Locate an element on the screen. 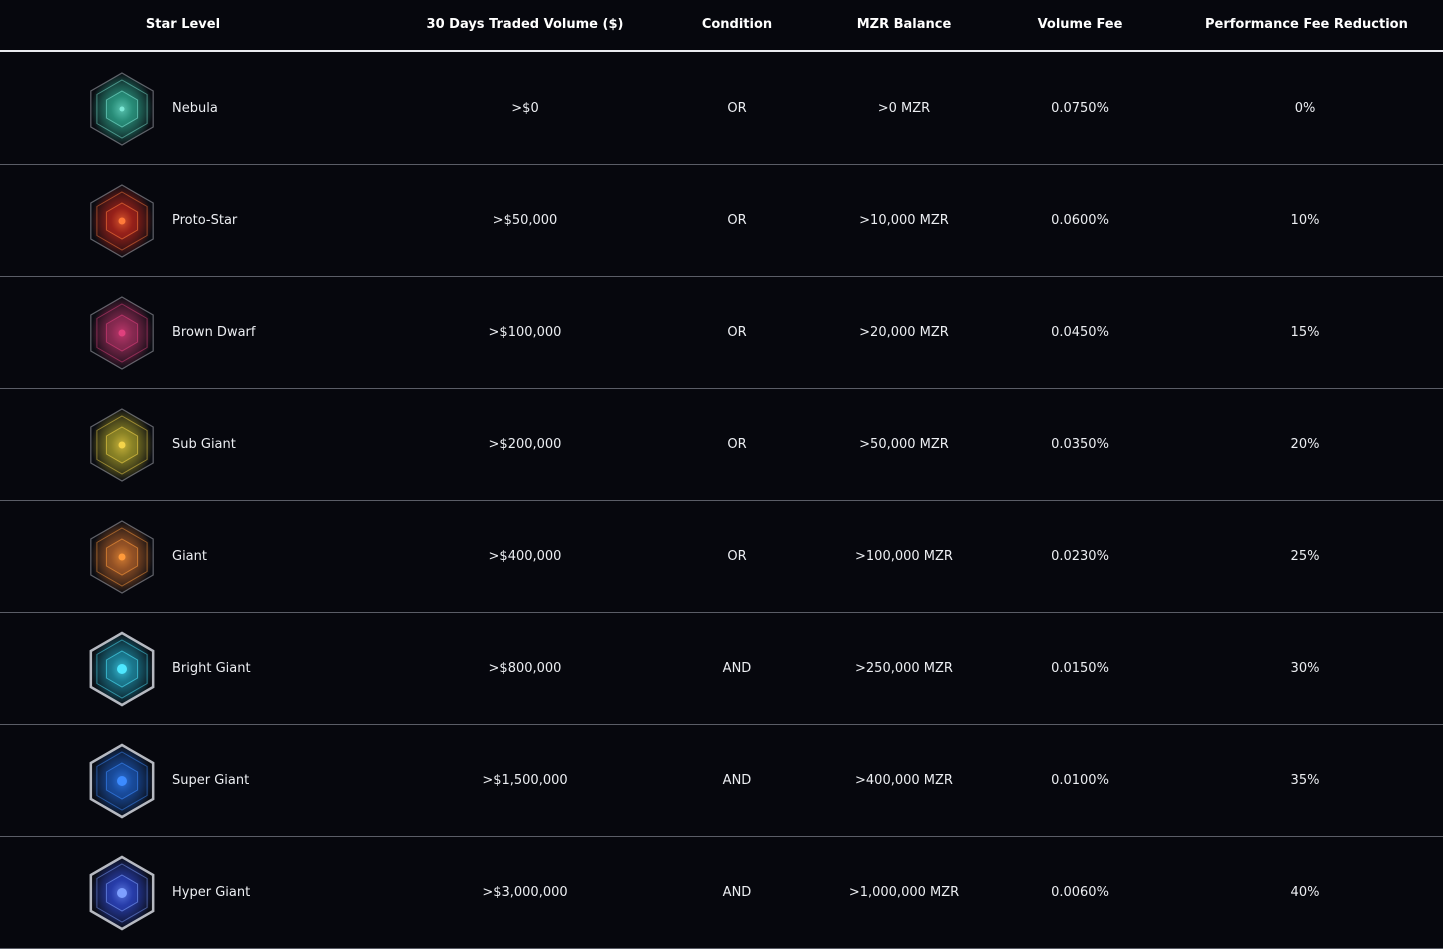 Image resolution: width=1443 pixels, height=949 pixels. super-giant-hexagon-icon is located at coordinates (122, 781).